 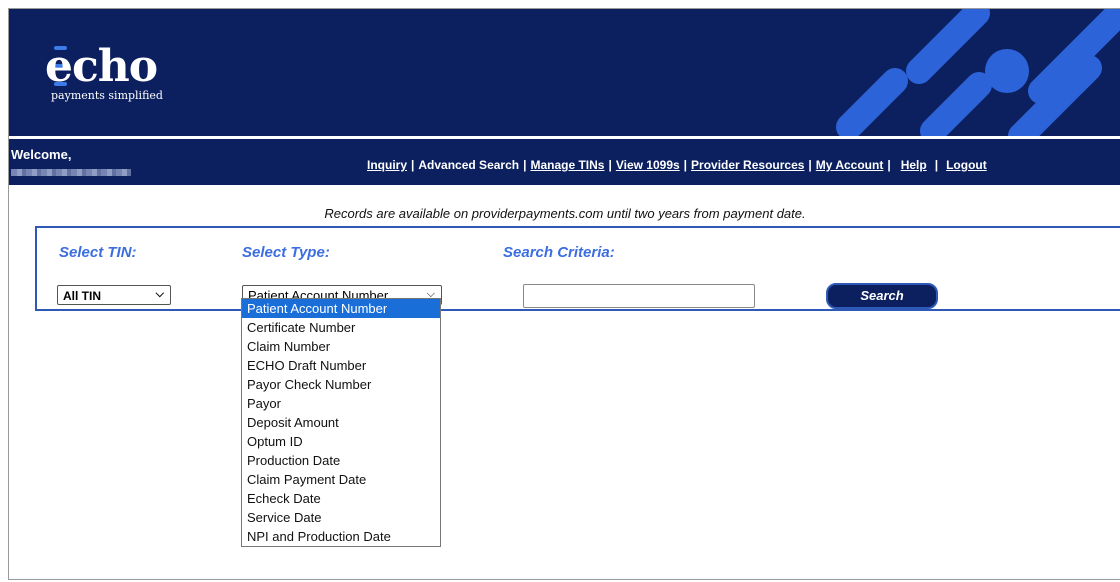 I want to click on search-criteria-input, so click(x=639, y=296).